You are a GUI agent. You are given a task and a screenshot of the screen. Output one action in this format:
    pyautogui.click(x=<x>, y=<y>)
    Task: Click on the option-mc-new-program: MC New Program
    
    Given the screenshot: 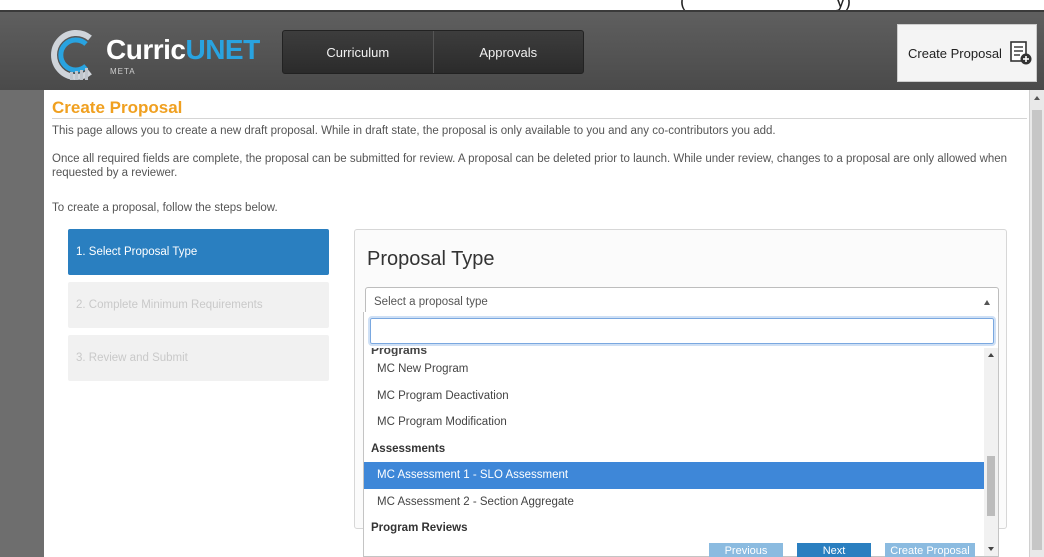 What is the action you would take?
    pyautogui.click(x=674, y=369)
    